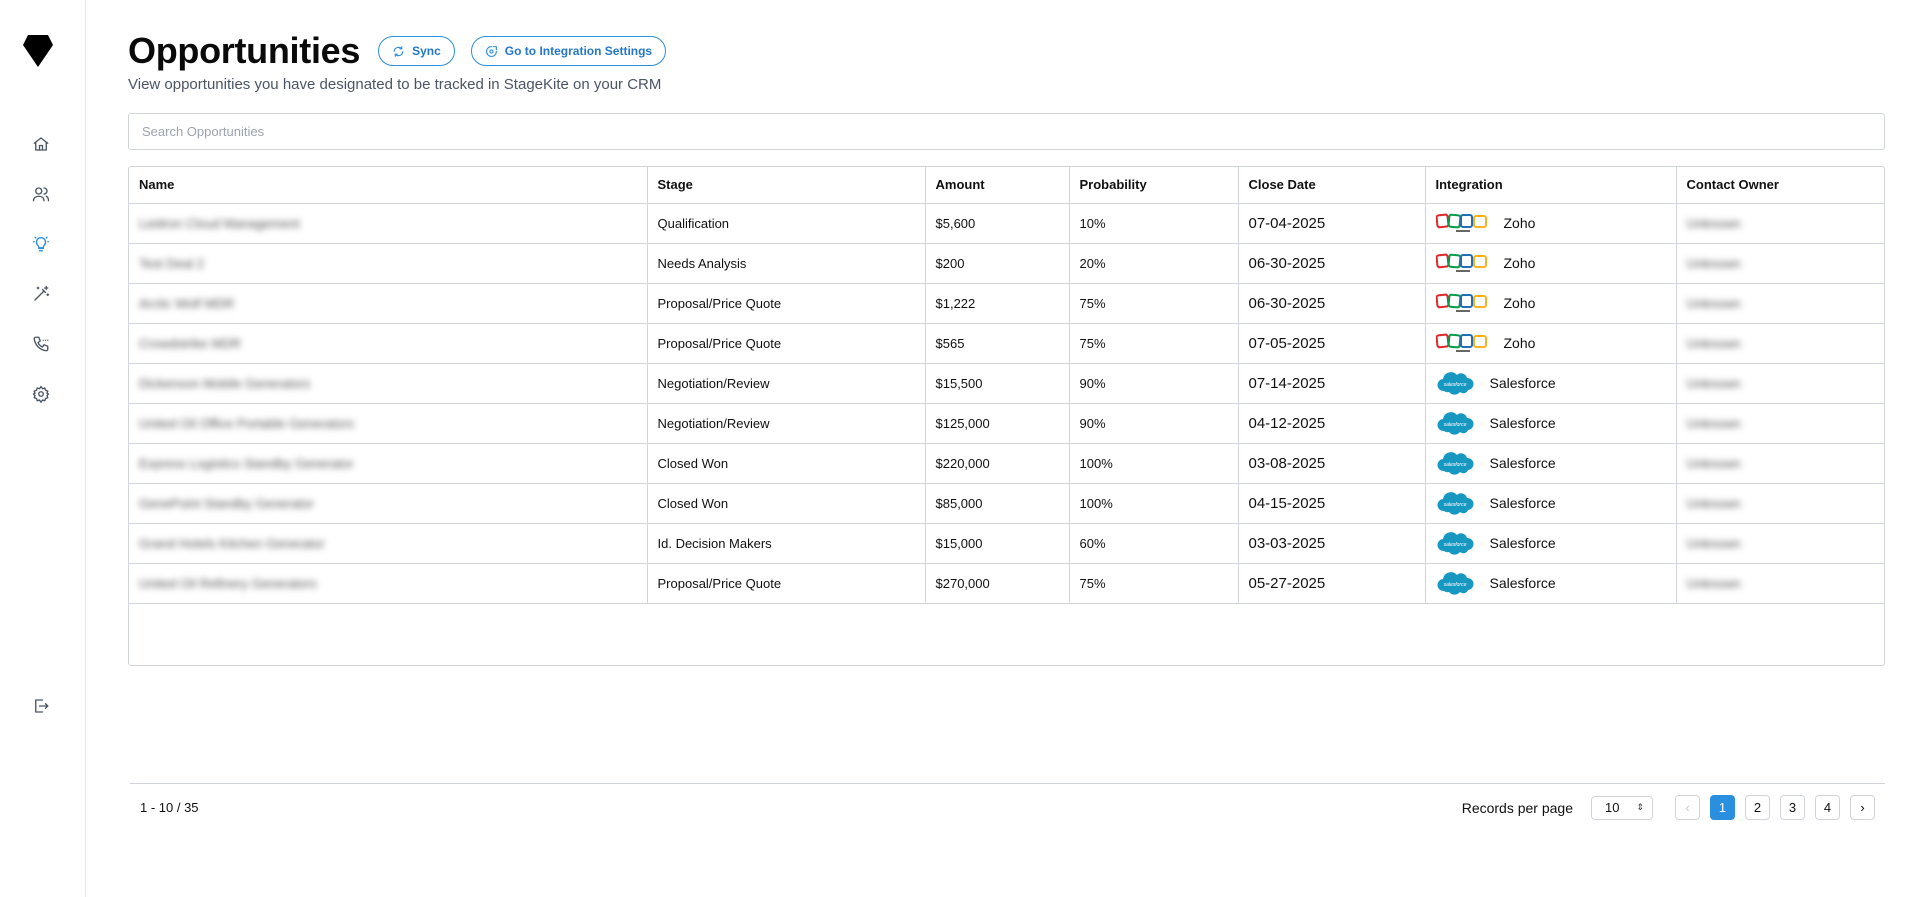  What do you see at coordinates (1332, 383) in the screenshot?
I see `opportunity-close-date: 07-14-2025` at bounding box center [1332, 383].